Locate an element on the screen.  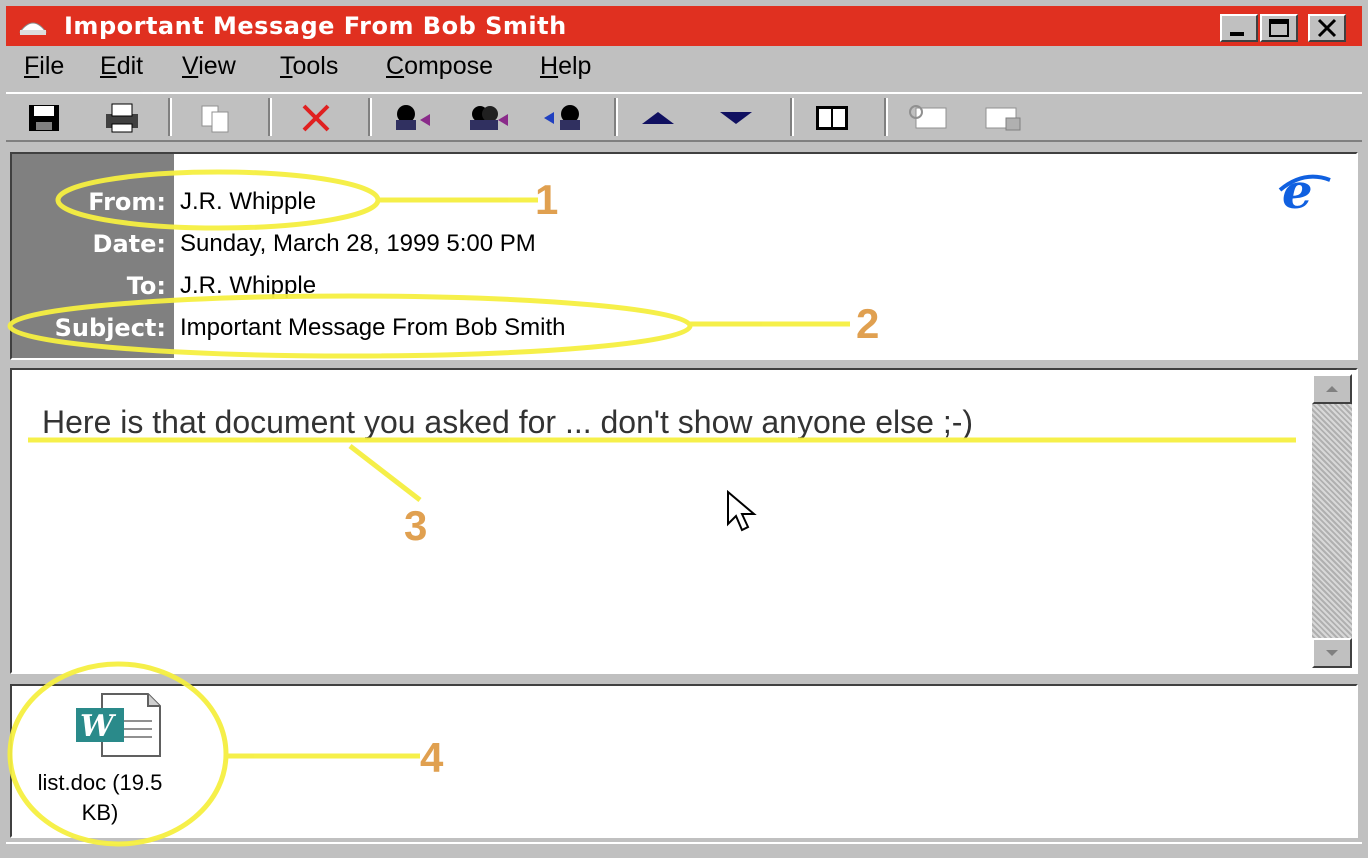
save-icon is located at coordinates (44, 118).